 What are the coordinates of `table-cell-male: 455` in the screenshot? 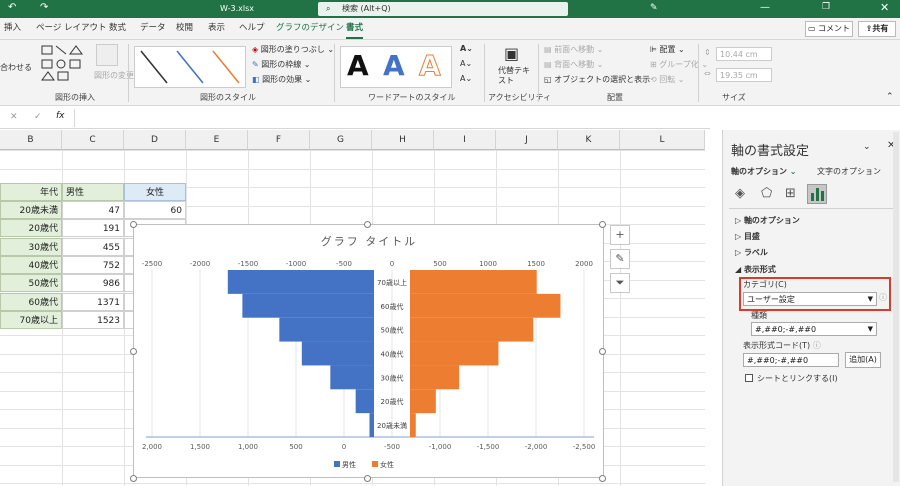 It's located at (93, 247).